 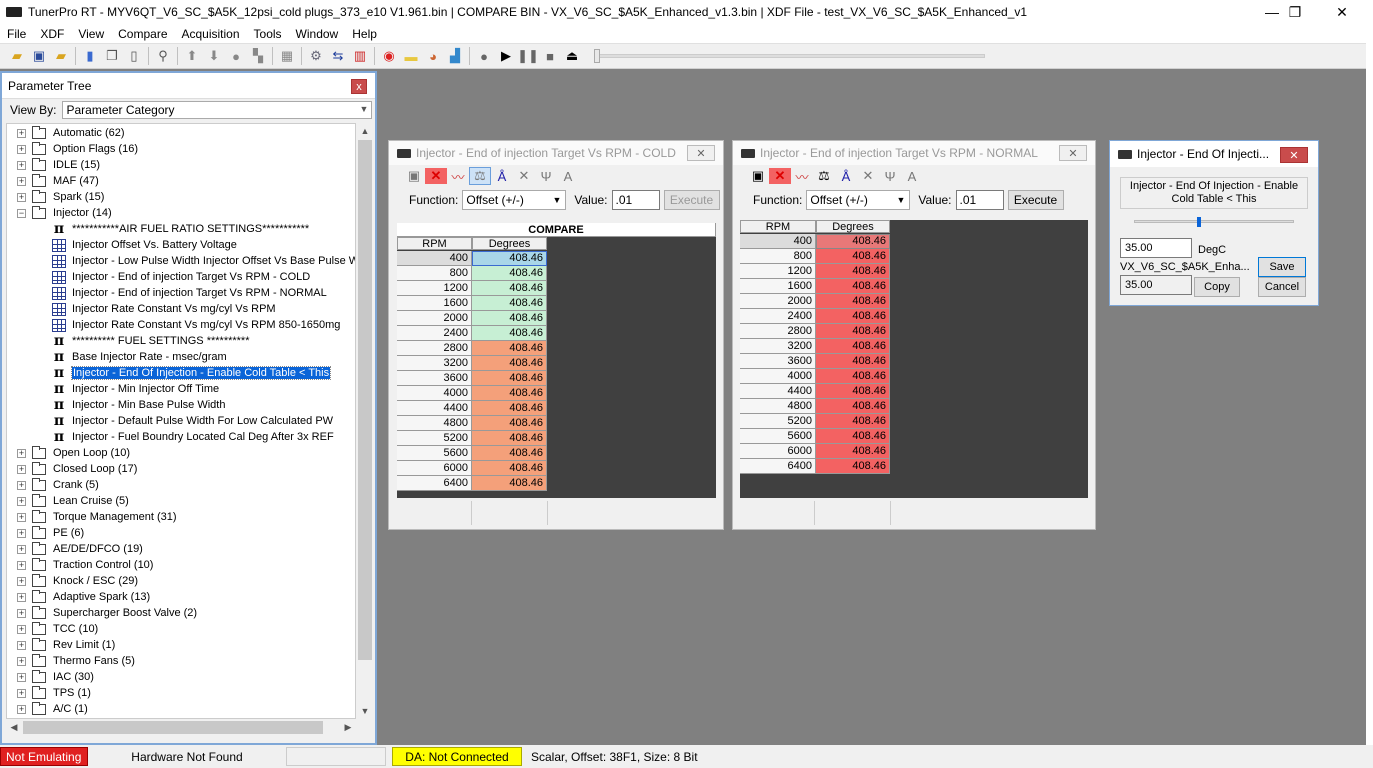 I want to click on function-select: Offset (+/-) ▼, so click(x=858, y=200).